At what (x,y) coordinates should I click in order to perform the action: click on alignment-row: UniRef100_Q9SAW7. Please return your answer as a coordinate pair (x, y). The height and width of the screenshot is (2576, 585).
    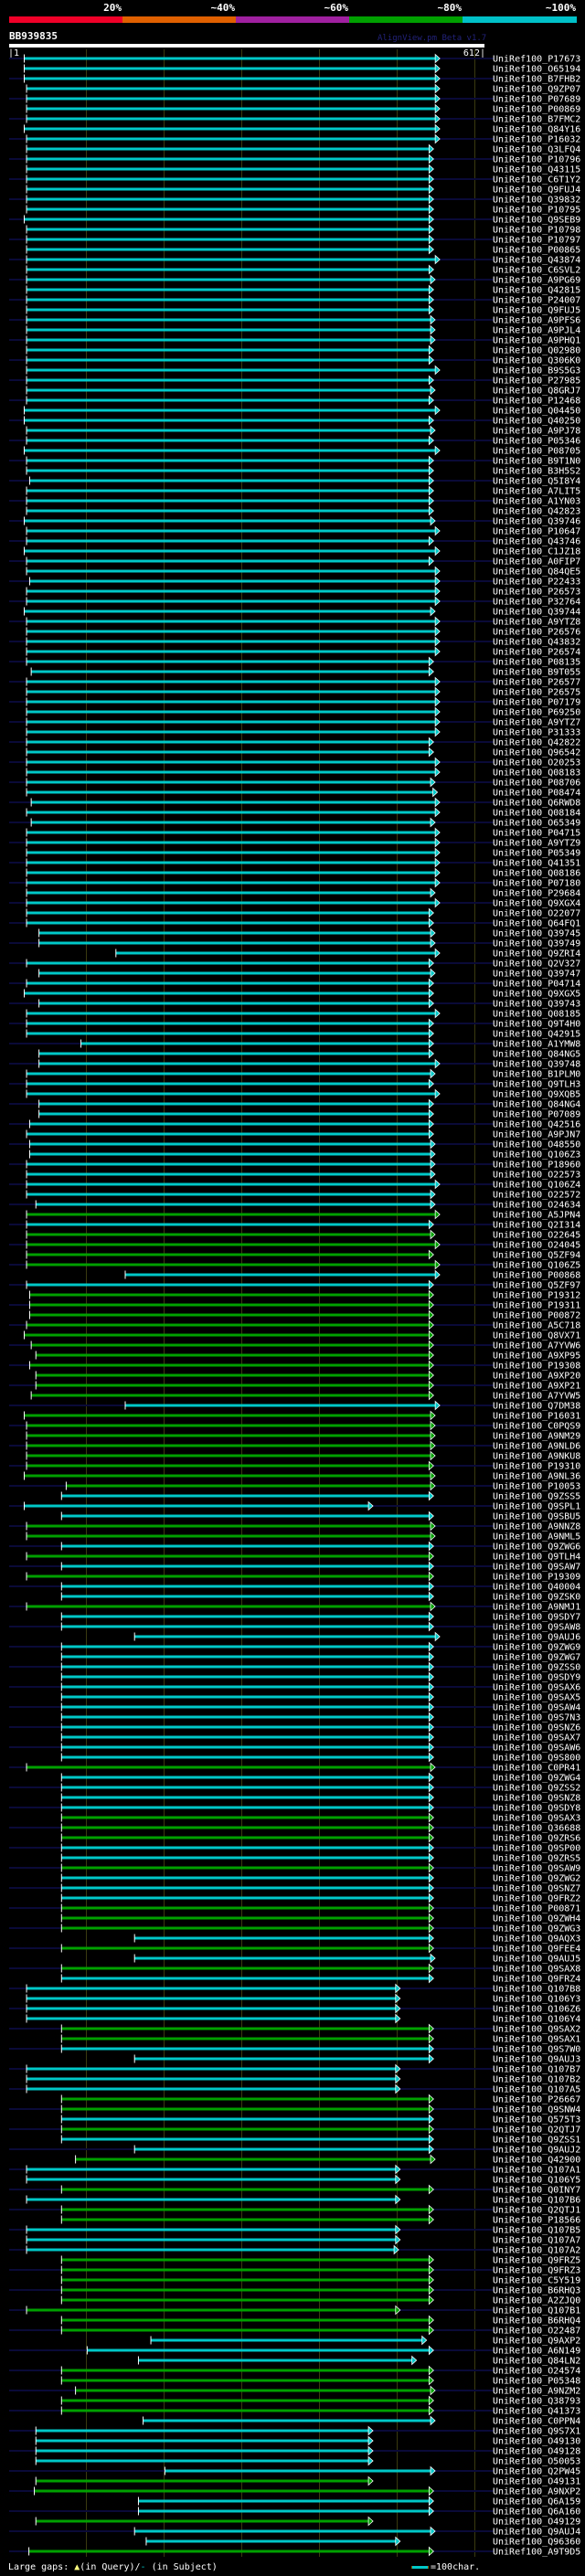
    Looking at the image, I should click on (295, 1567).